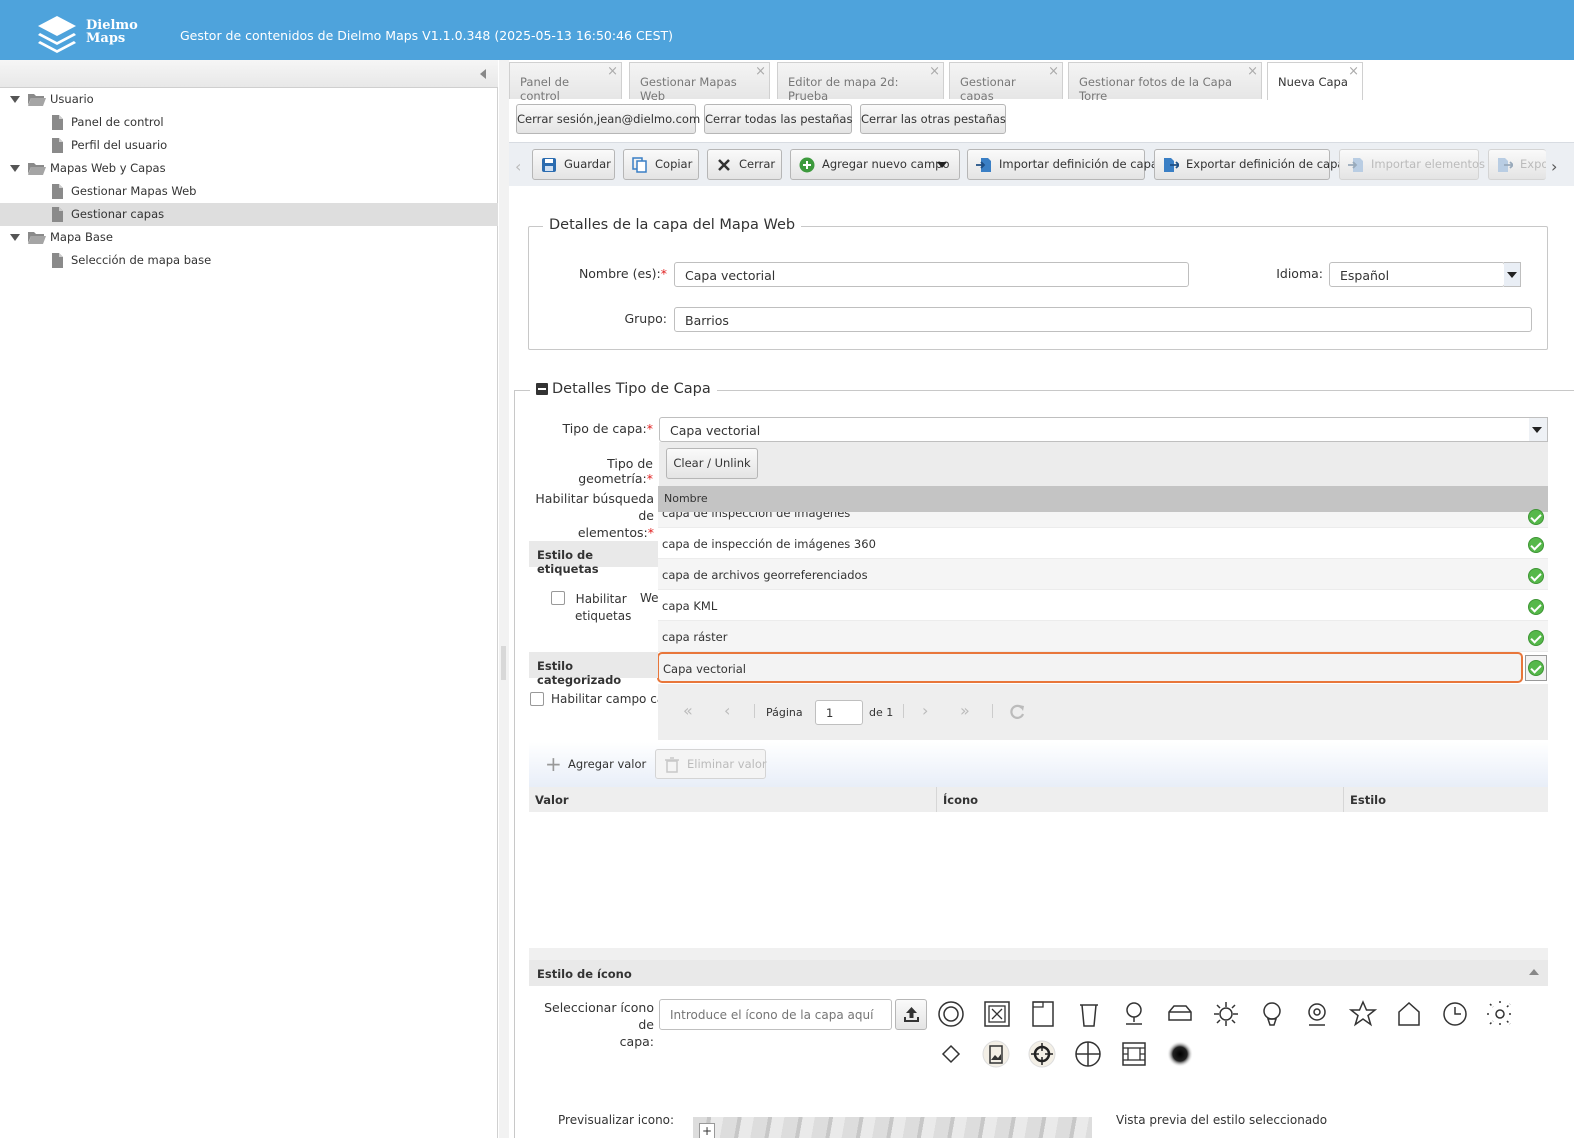  I want to click on language-dropdown-icon, so click(1512, 274).